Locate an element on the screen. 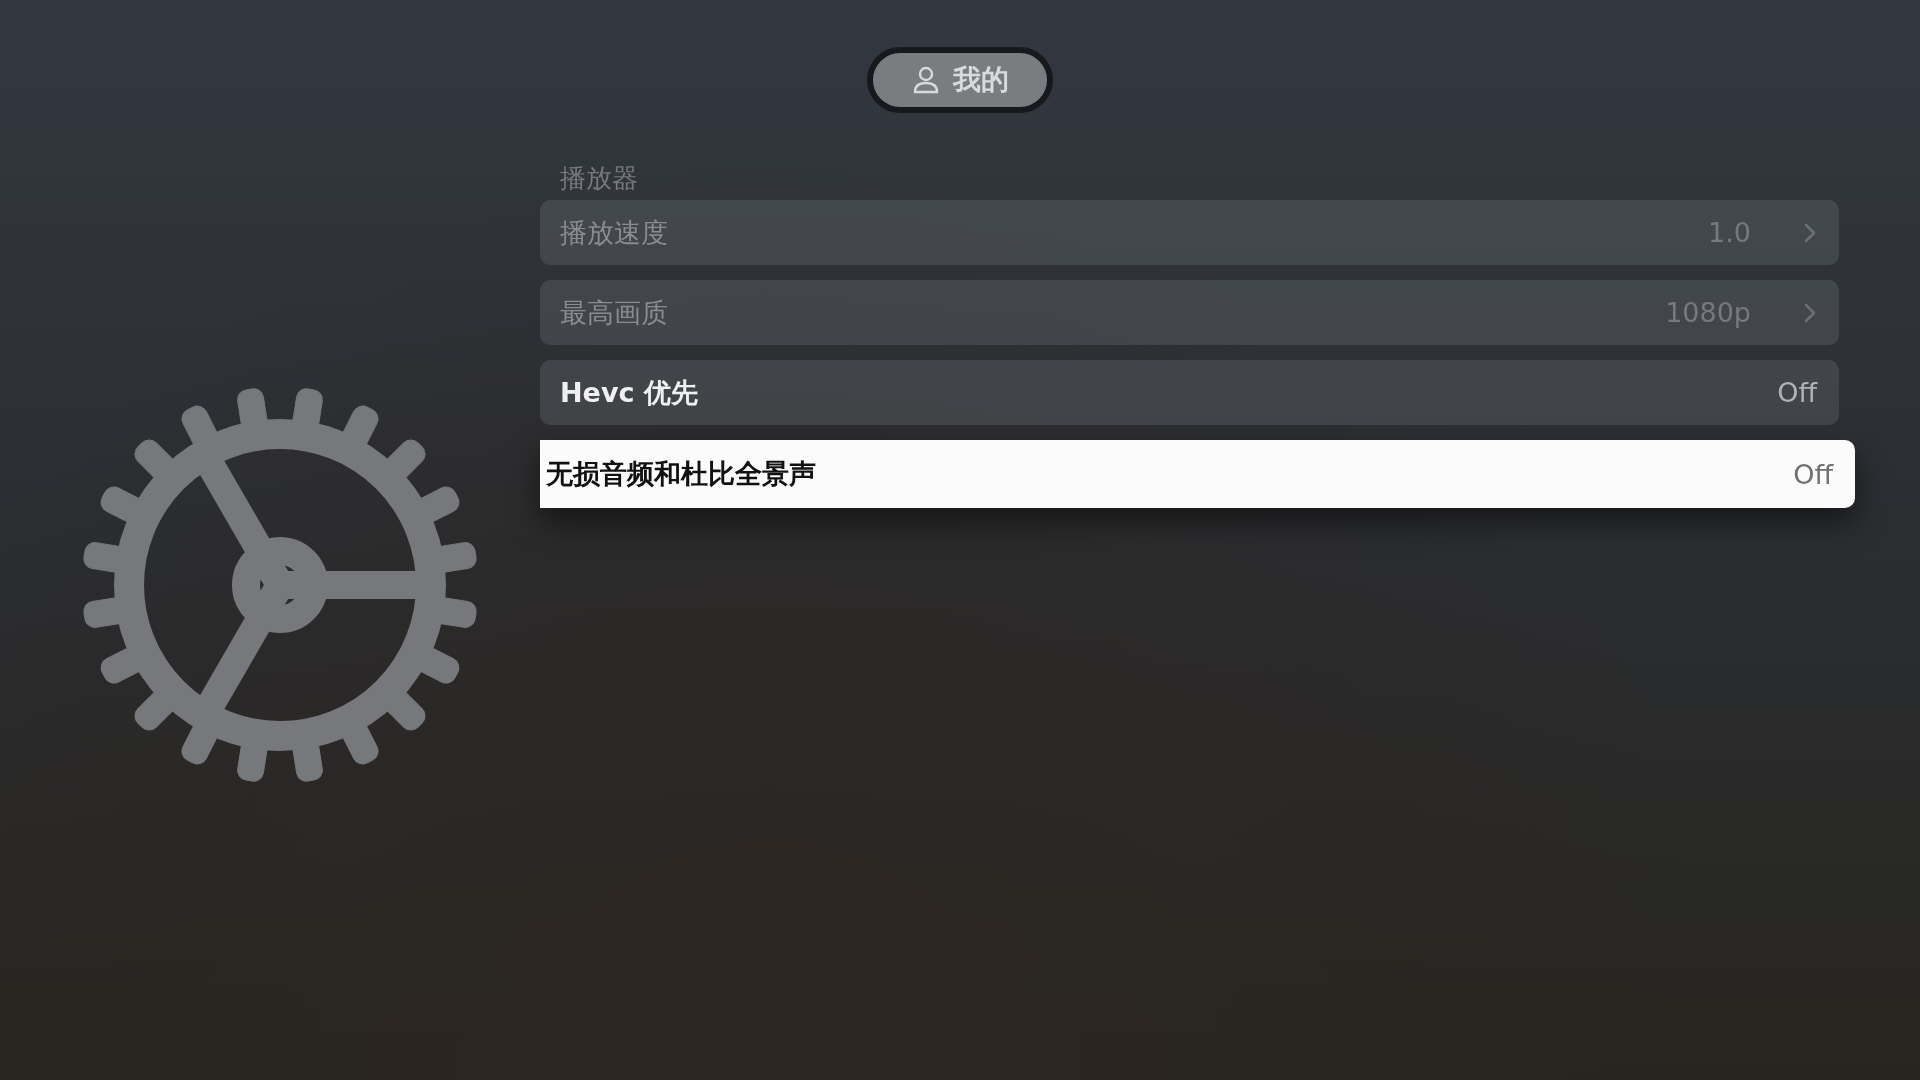 Image resolution: width=1920 pixels, height=1080 pixels. setting-label: 最高画质 is located at coordinates (614, 312).